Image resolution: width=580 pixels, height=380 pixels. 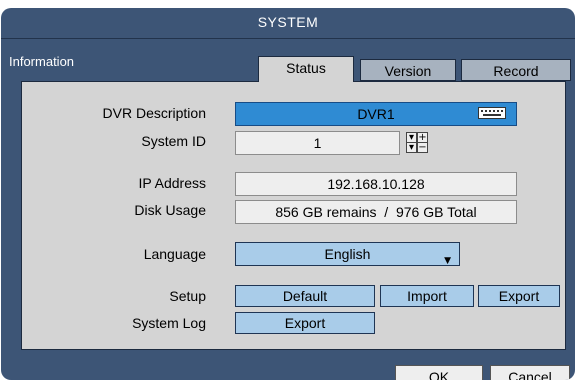 I want to click on tab-record: Record, so click(x=516, y=70).